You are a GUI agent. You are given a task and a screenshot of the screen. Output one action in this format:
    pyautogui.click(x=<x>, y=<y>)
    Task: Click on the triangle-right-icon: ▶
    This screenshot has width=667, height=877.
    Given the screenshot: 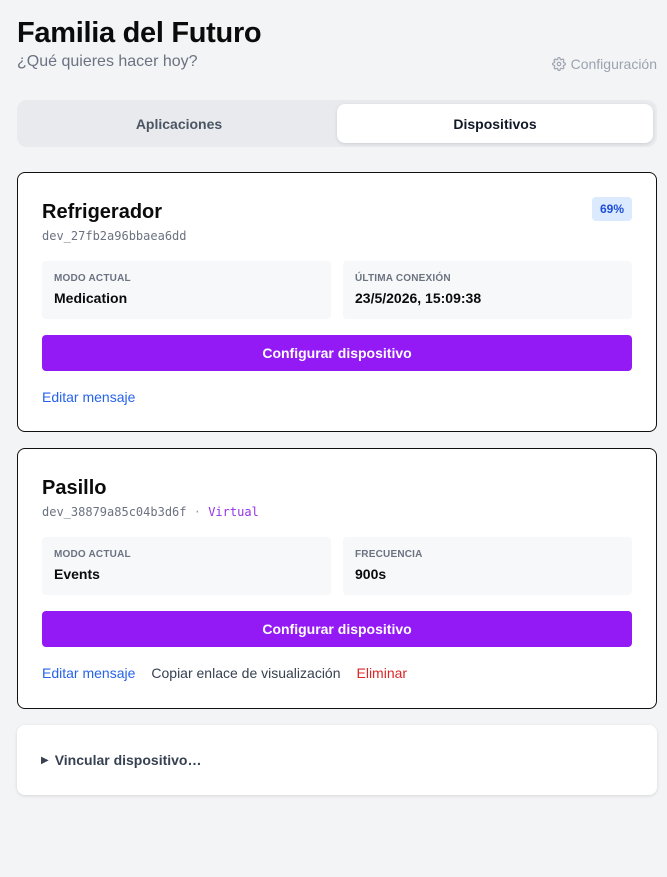 What is the action you would take?
    pyautogui.click(x=45, y=760)
    